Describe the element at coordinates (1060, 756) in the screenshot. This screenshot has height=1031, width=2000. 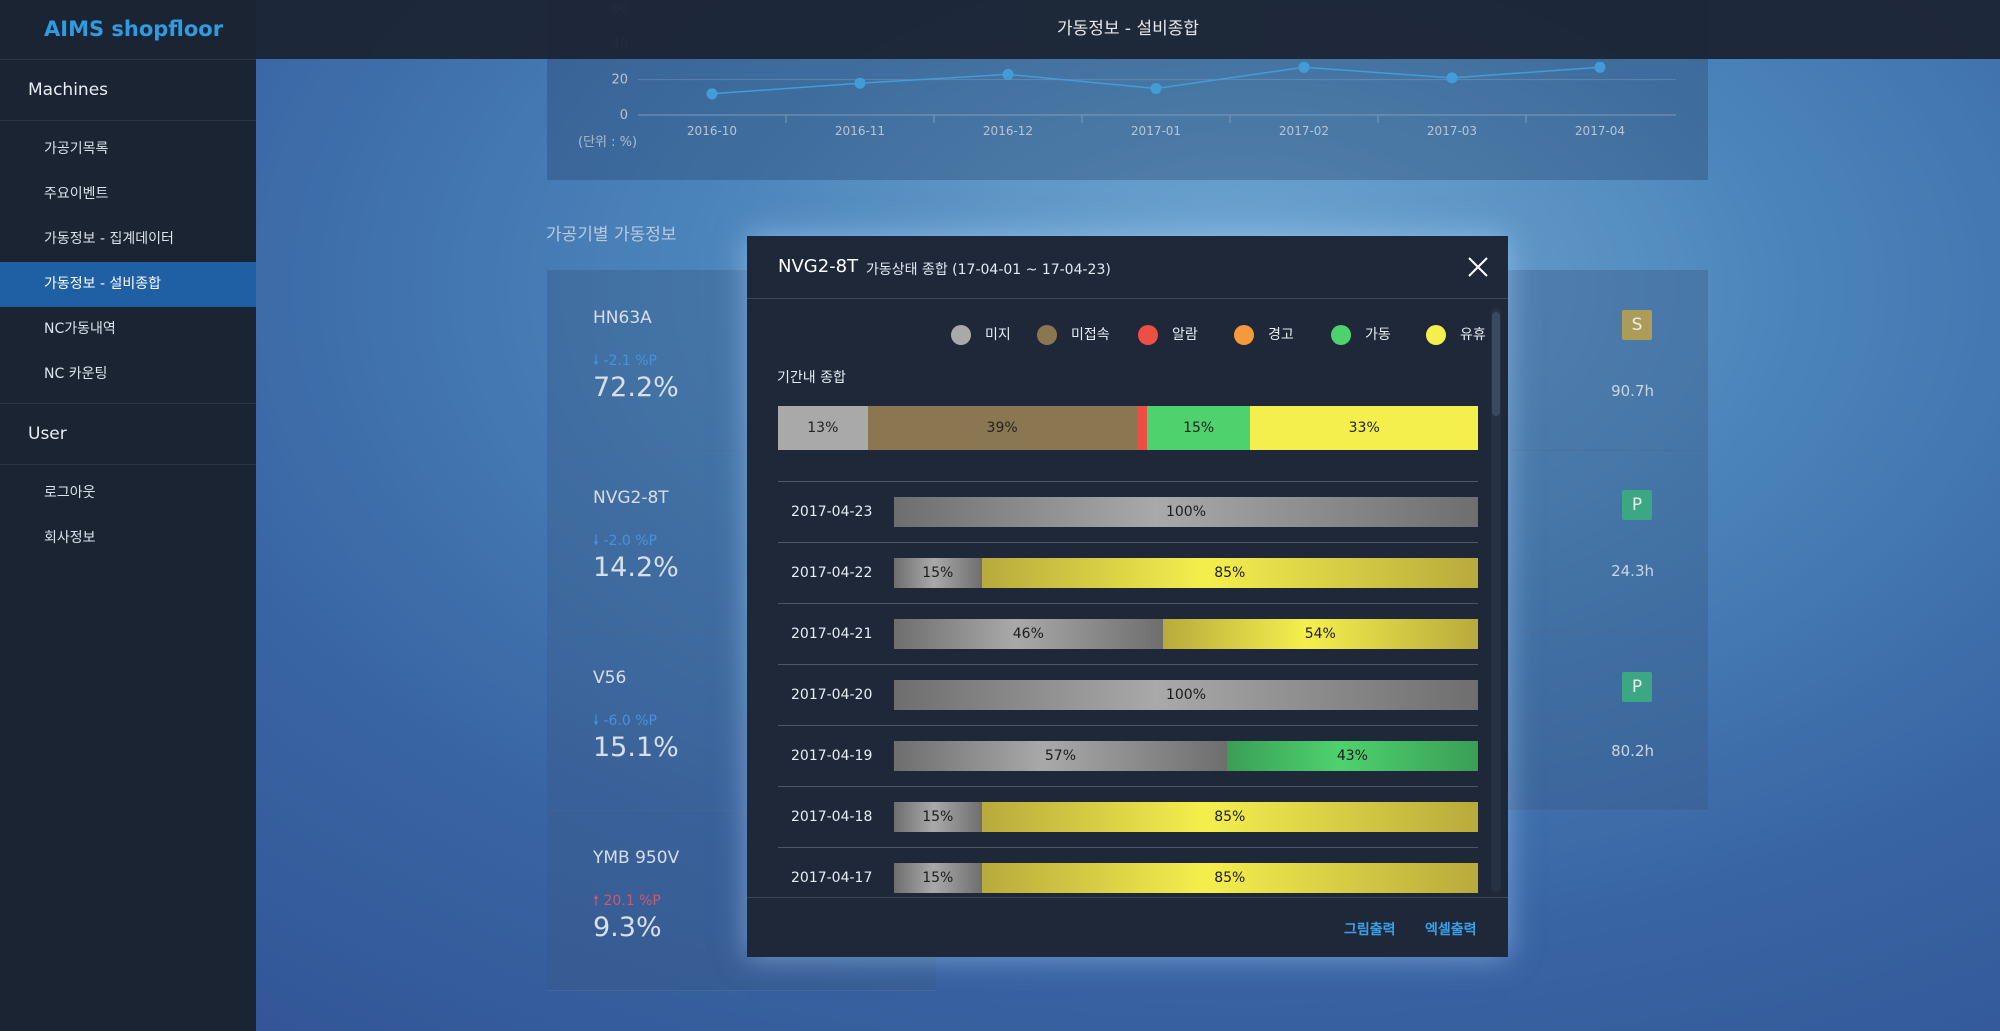
I see `day-segment: 57%` at that location.